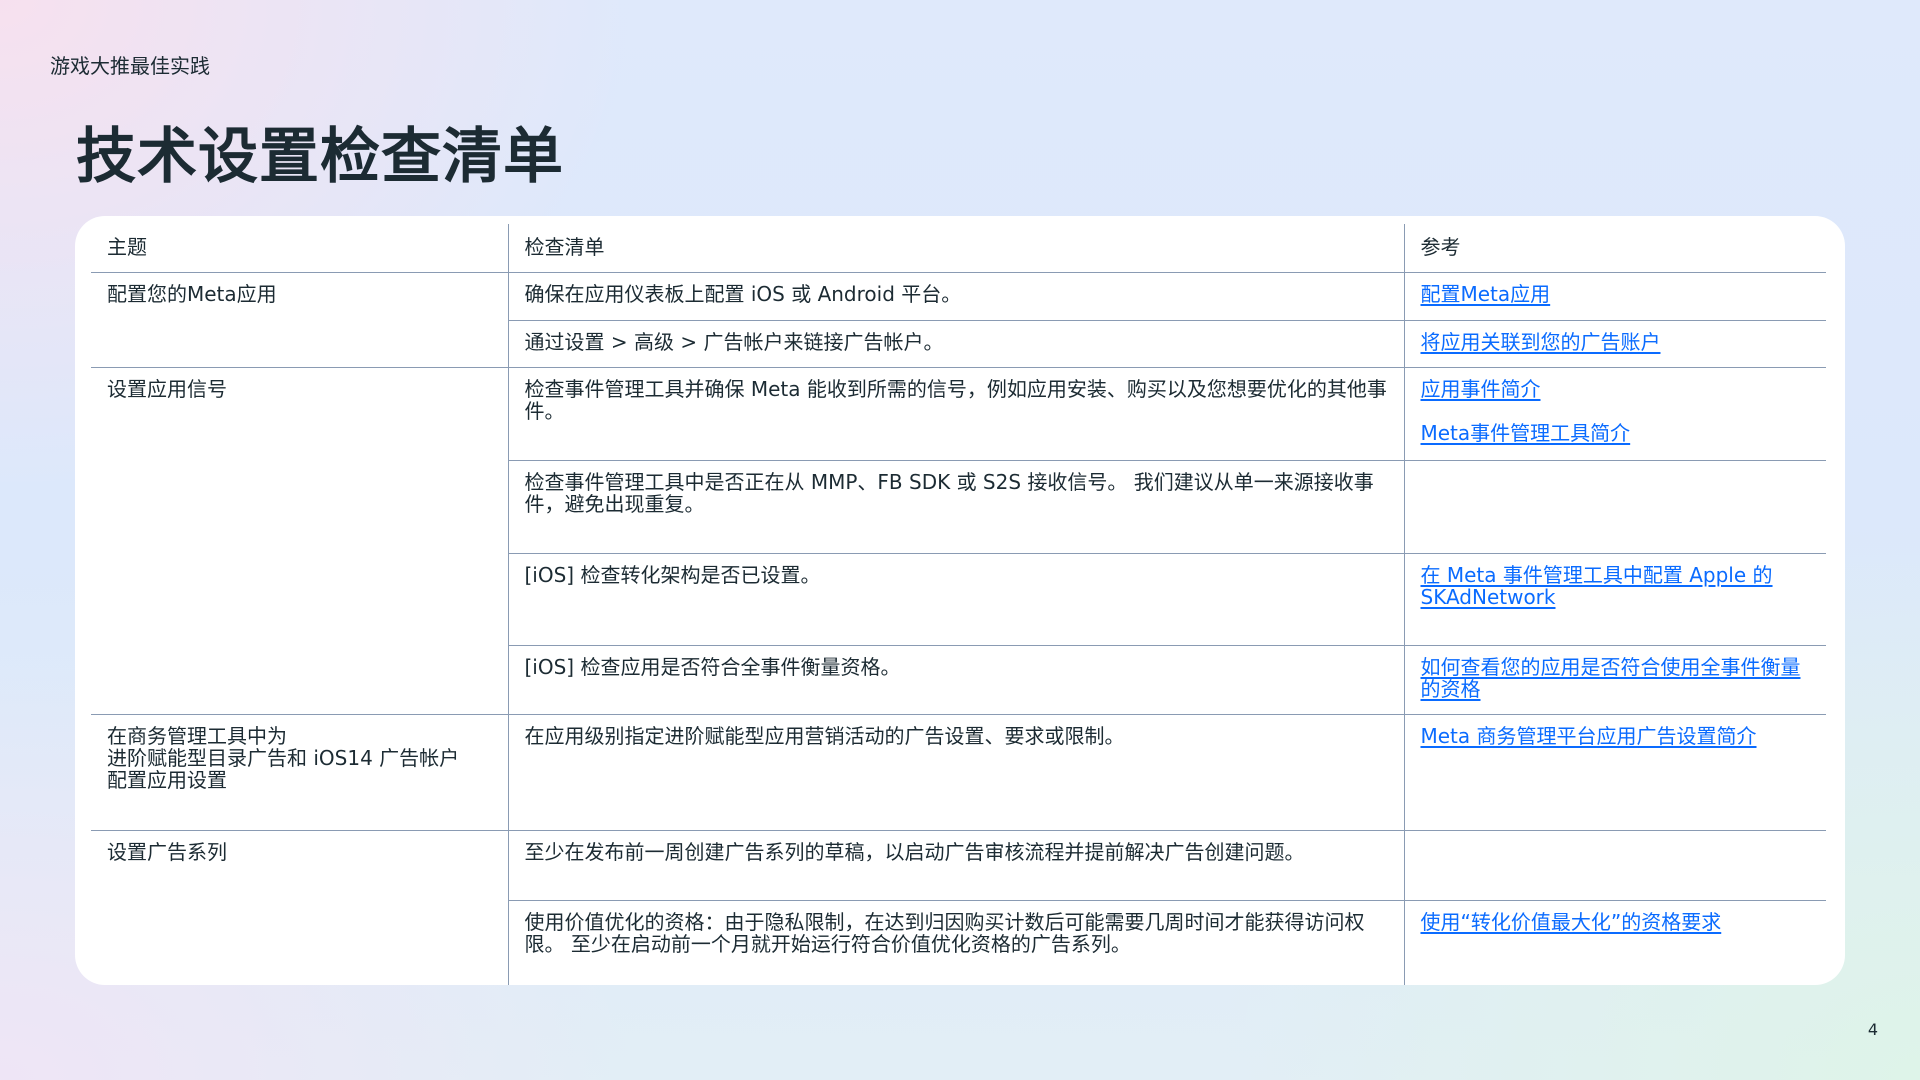  I want to click on top-label: 游戏大推最佳实践, so click(130, 66).